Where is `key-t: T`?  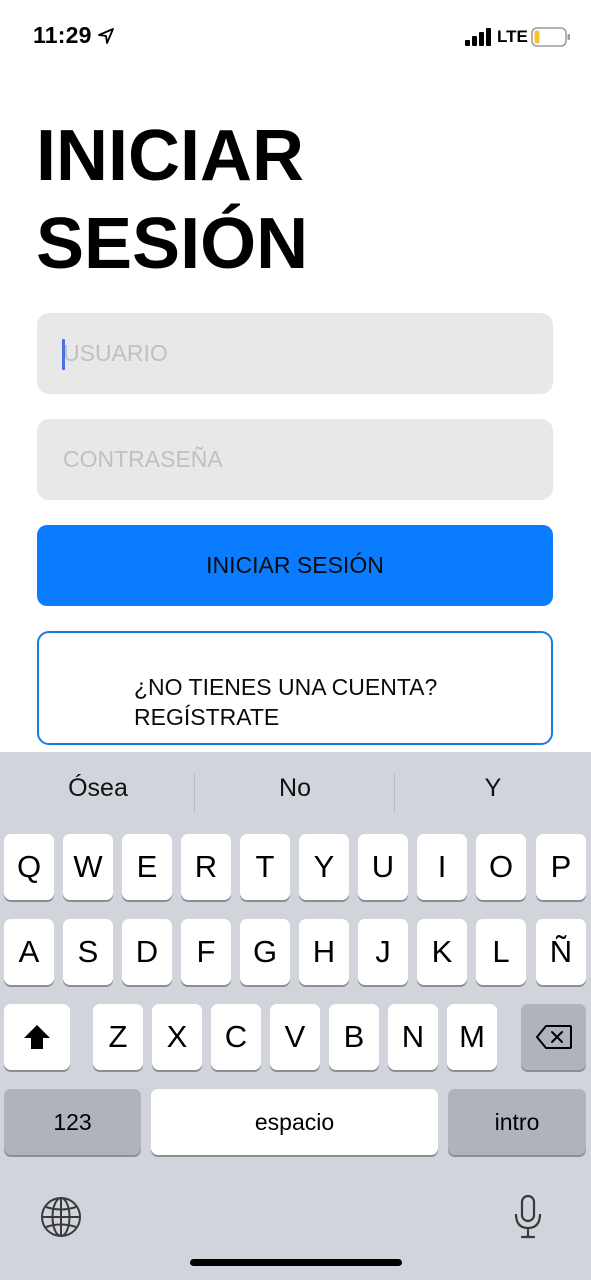 key-t: T is located at coordinates (265, 867).